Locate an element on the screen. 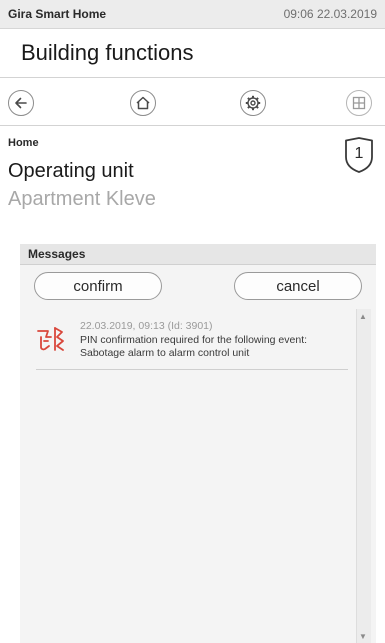 The image size is (385, 643). page-title: Building functions is located at coordinates (107, 52).